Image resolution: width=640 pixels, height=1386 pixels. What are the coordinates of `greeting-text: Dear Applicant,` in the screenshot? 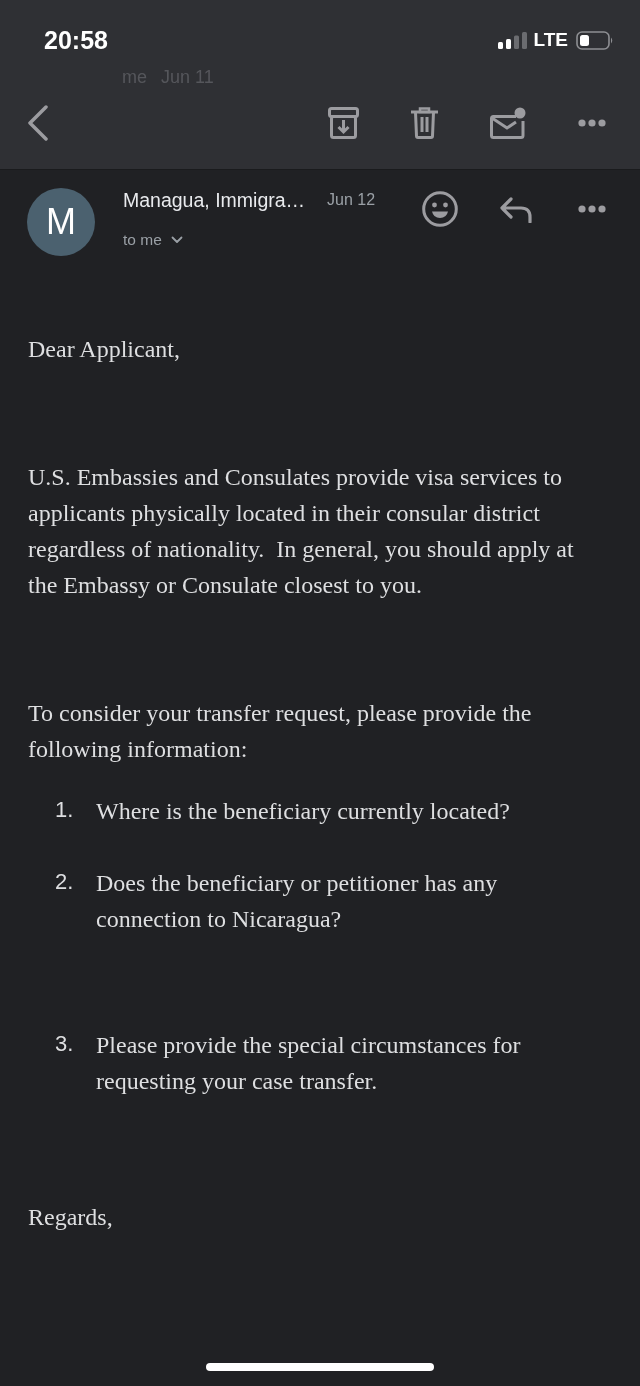 It's located at (104, 349).